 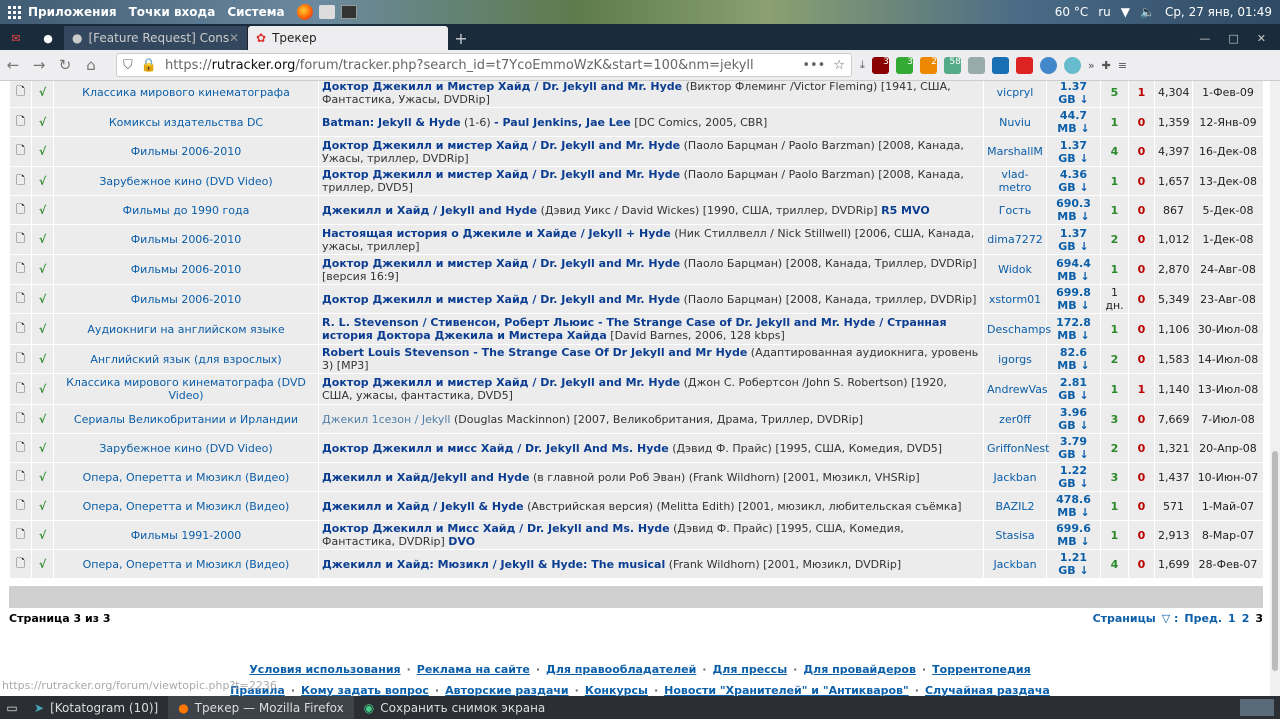 I want to click on clock: Ср, 27 янв, 01:49, so click(x=1218, y=12).